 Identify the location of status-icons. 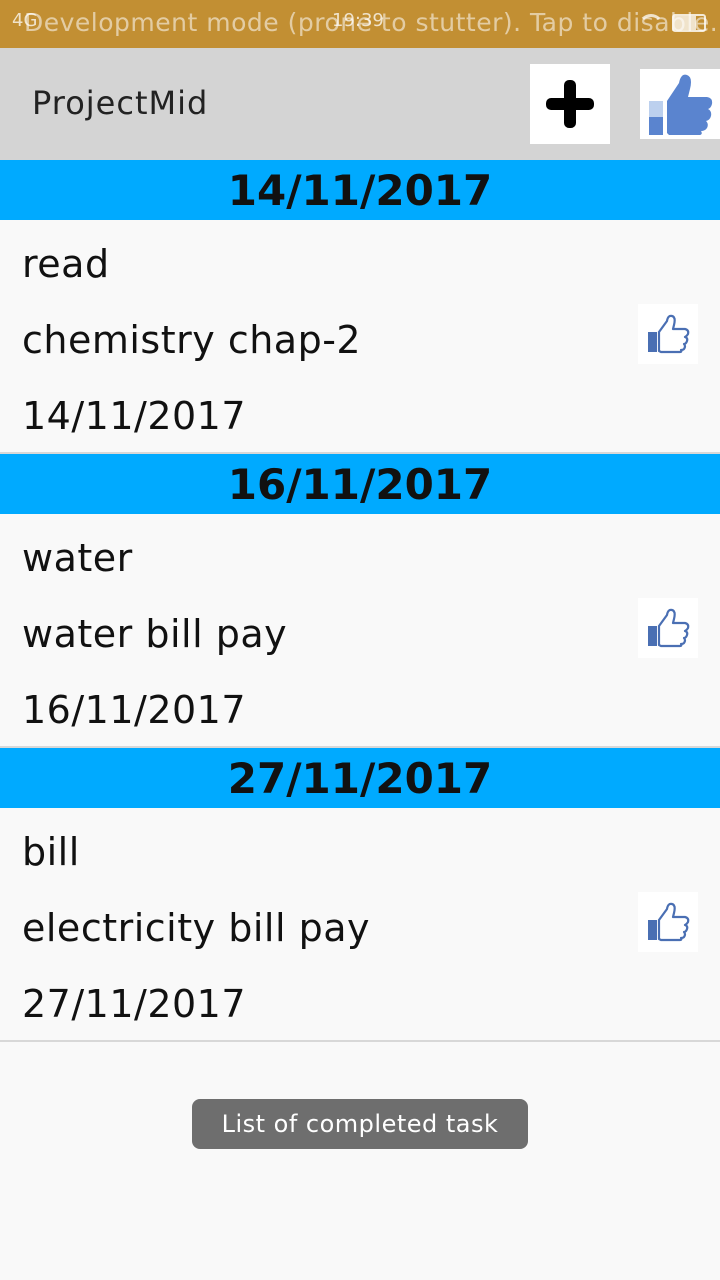
(672, 23).